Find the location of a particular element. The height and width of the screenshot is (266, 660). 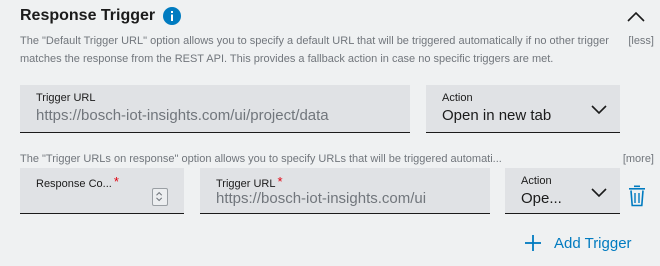

response-code-label: Response Co... * is located at coordinates (77, 182).